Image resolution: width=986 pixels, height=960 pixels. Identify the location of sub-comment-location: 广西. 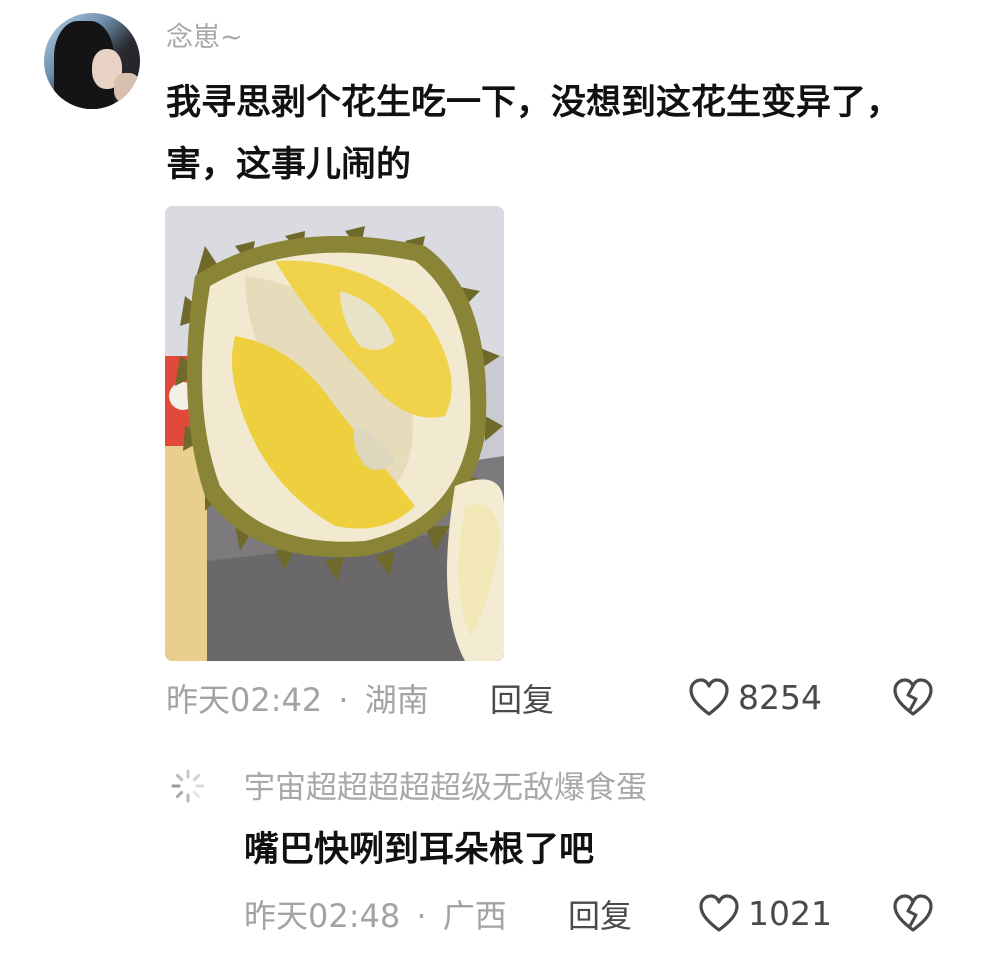
(474, 916).